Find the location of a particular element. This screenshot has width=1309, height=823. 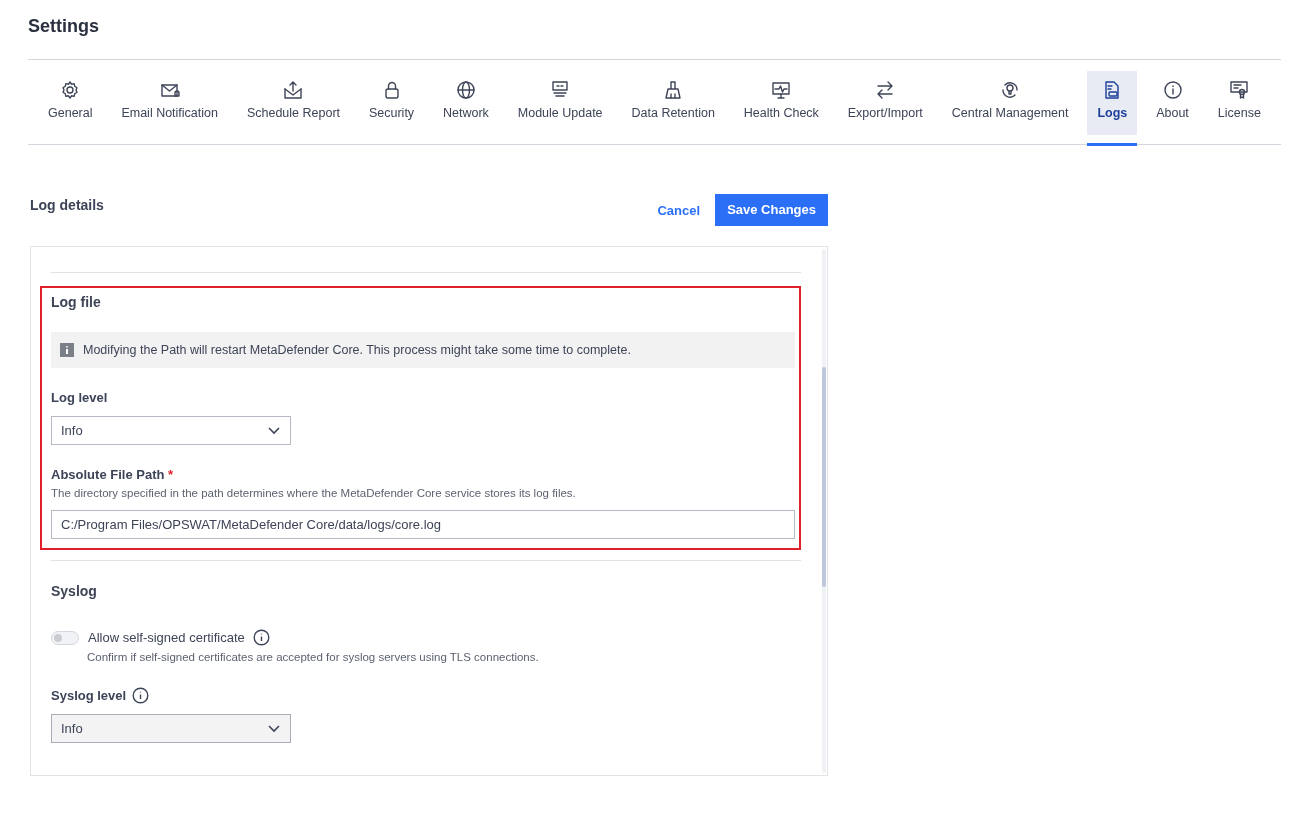

toggle-switch is located at coordinates (65, 637).